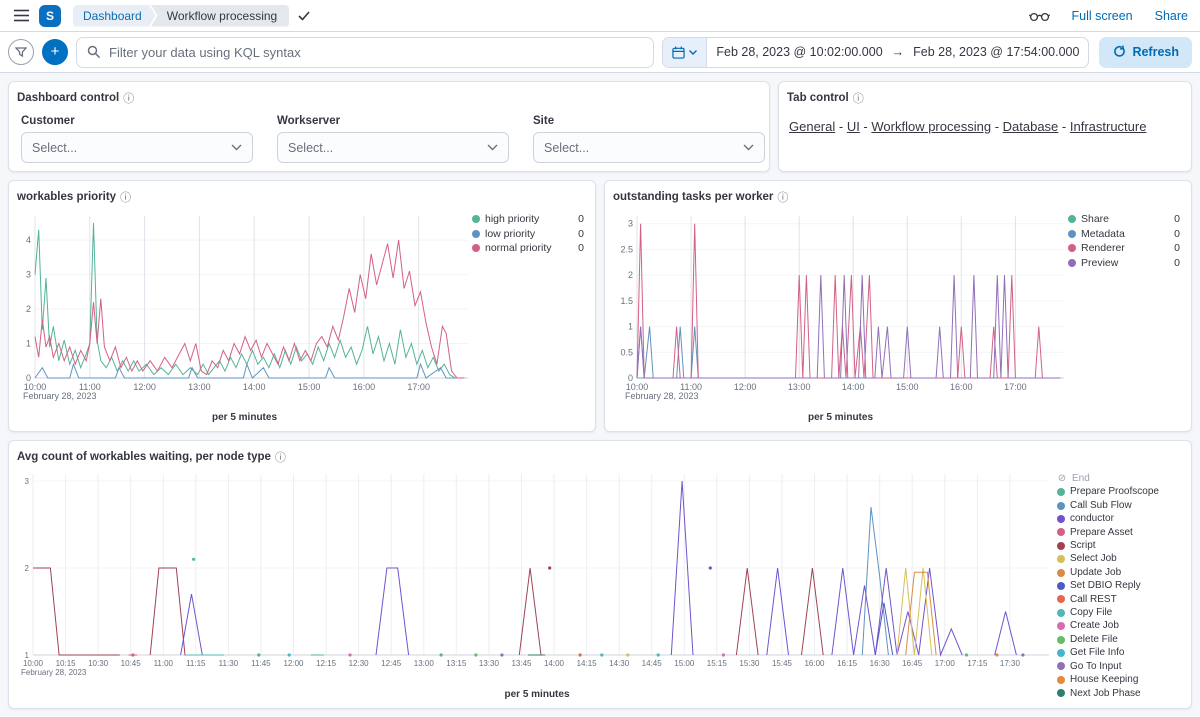 This screenshot has height=717, width=1200. What do you see at coordinates (581, 233) in the screenshot?
I see `legend-value: 0` at bounding box center [581, 233].